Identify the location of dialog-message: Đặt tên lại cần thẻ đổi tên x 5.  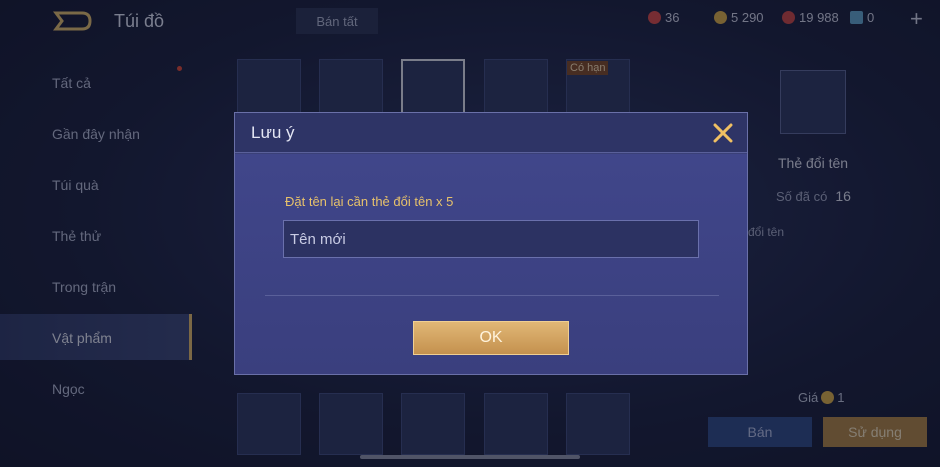
(369, 201).